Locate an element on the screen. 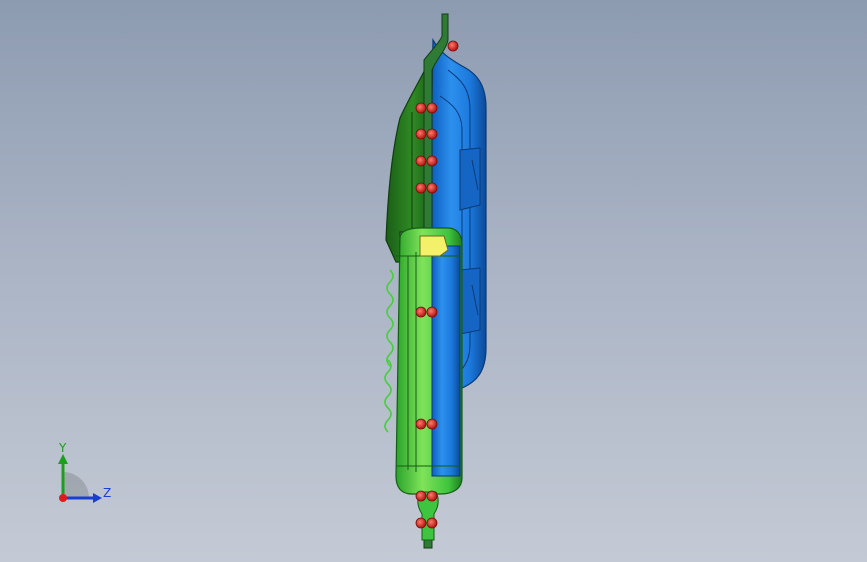 Image resolution: width=867 pixels, height=562 pixels. yellow-part is located at coordinates (434, 246).